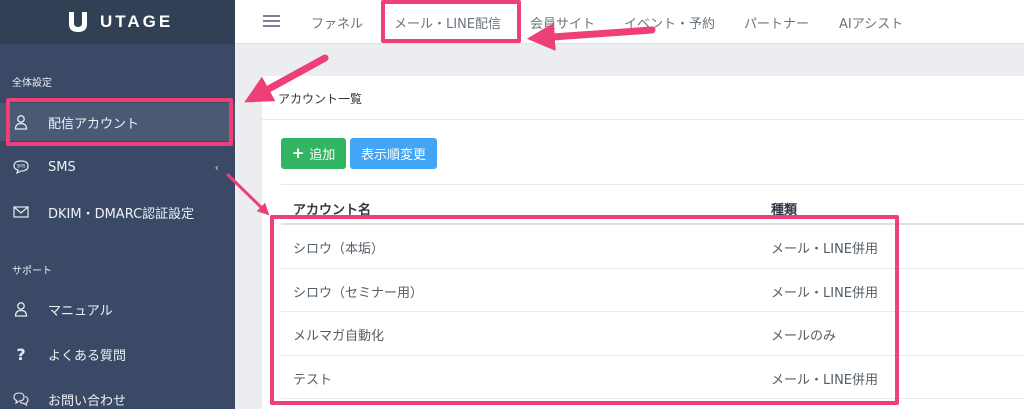 This screenshot has height=409, width=1024. Describe the element at coordinates (332, 210) in the screenshot. I see `column-header-account-name: アカウント名` at that location.